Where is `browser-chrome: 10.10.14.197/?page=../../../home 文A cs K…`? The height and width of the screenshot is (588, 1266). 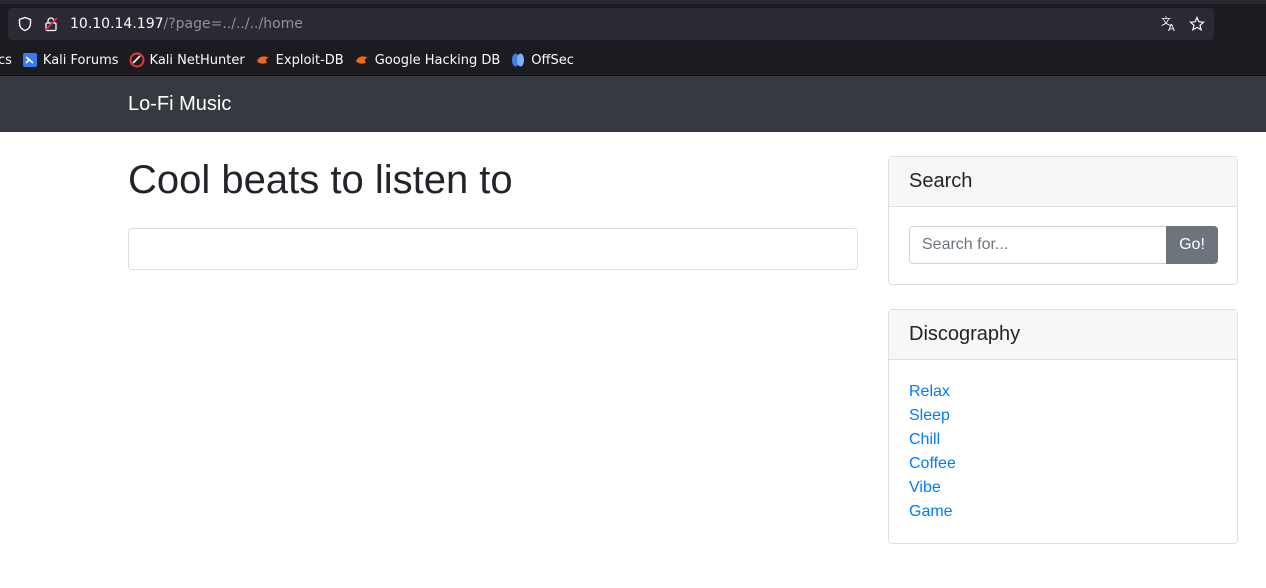
browser-chrome: 10.10.14.197/?page=../../../home 文A cs K… is located at coordinates (633, 38).